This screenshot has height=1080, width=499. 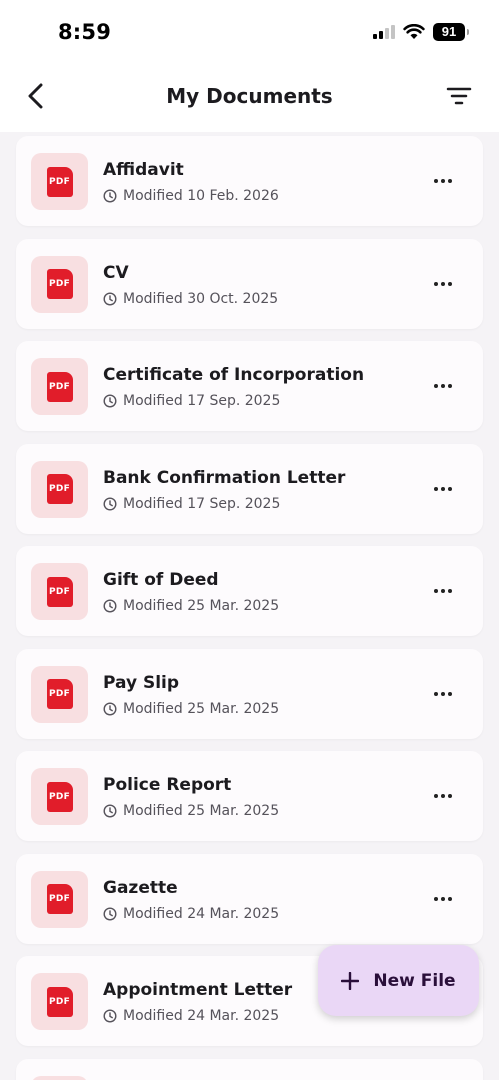 What do you see at coordinates (249, 796) in the screenshot?
I see `document-card: PDF Police Report Modified 25 Mar. 2025` at bounding box center [249, 796].